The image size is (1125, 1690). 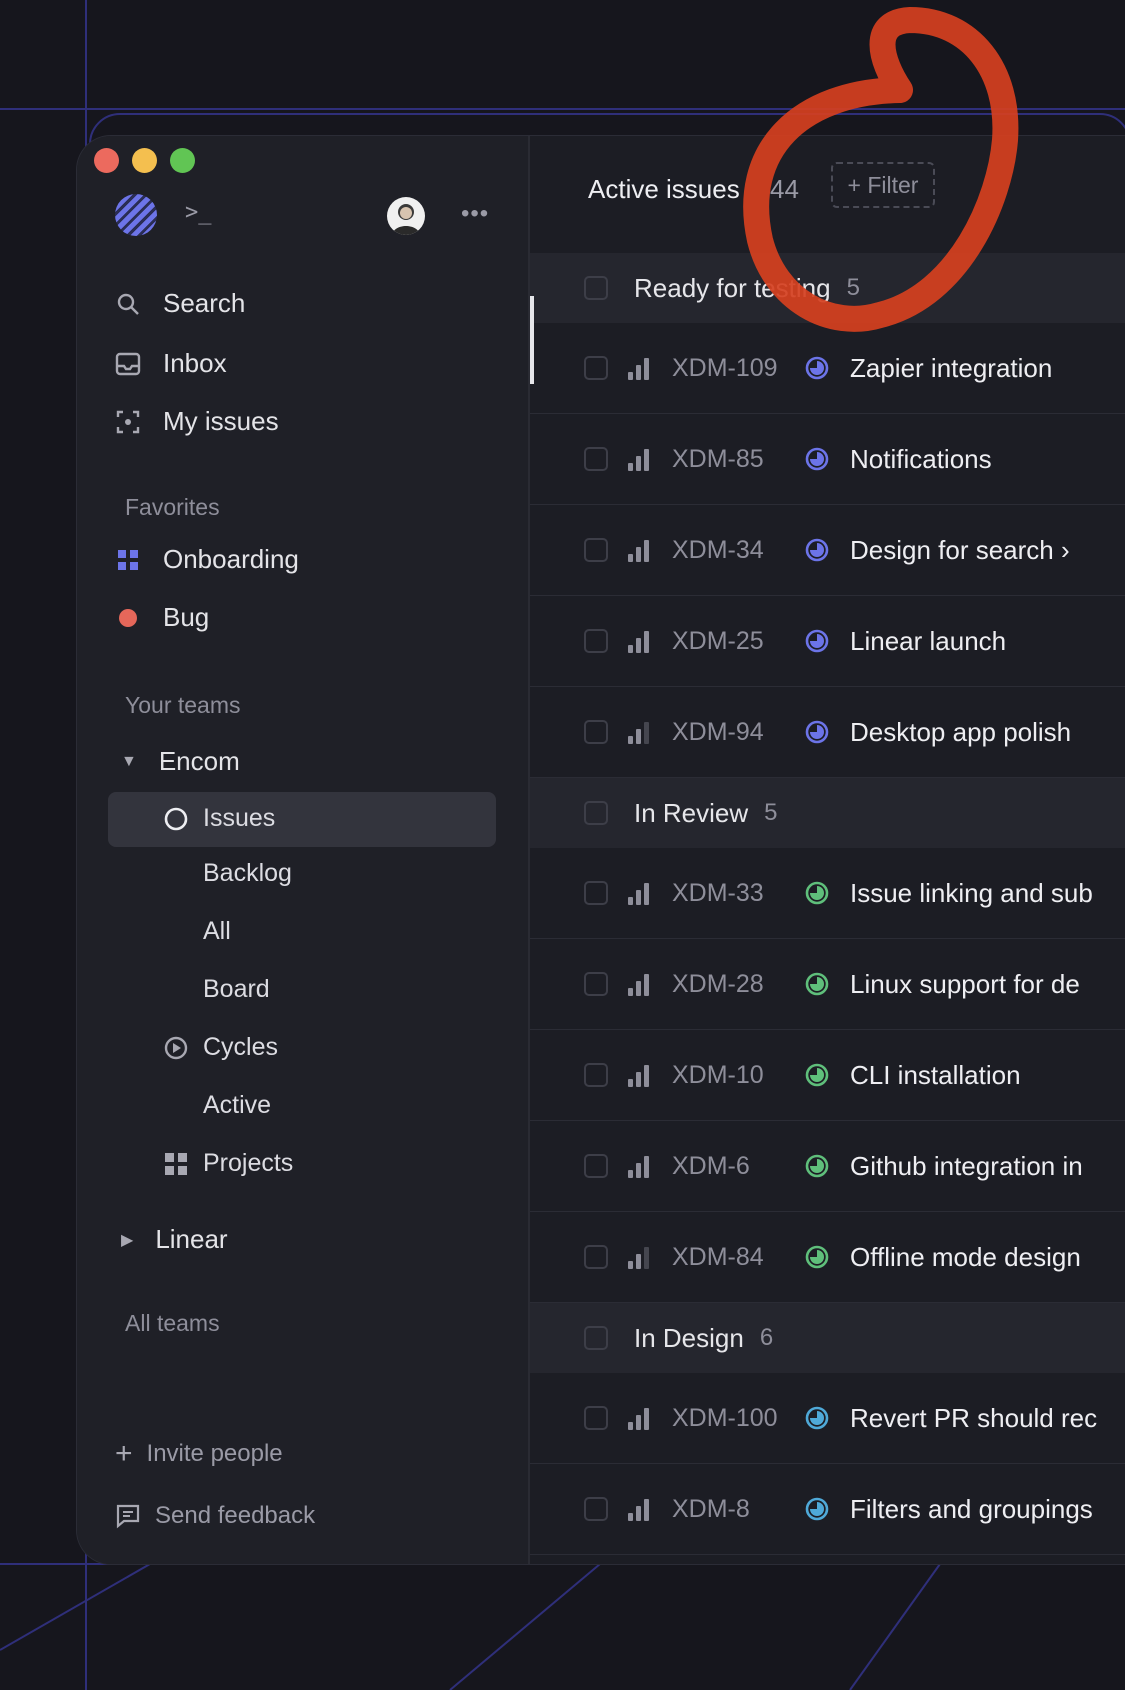 I want to click on team-name: Linear, so click(x=191, y=1239).